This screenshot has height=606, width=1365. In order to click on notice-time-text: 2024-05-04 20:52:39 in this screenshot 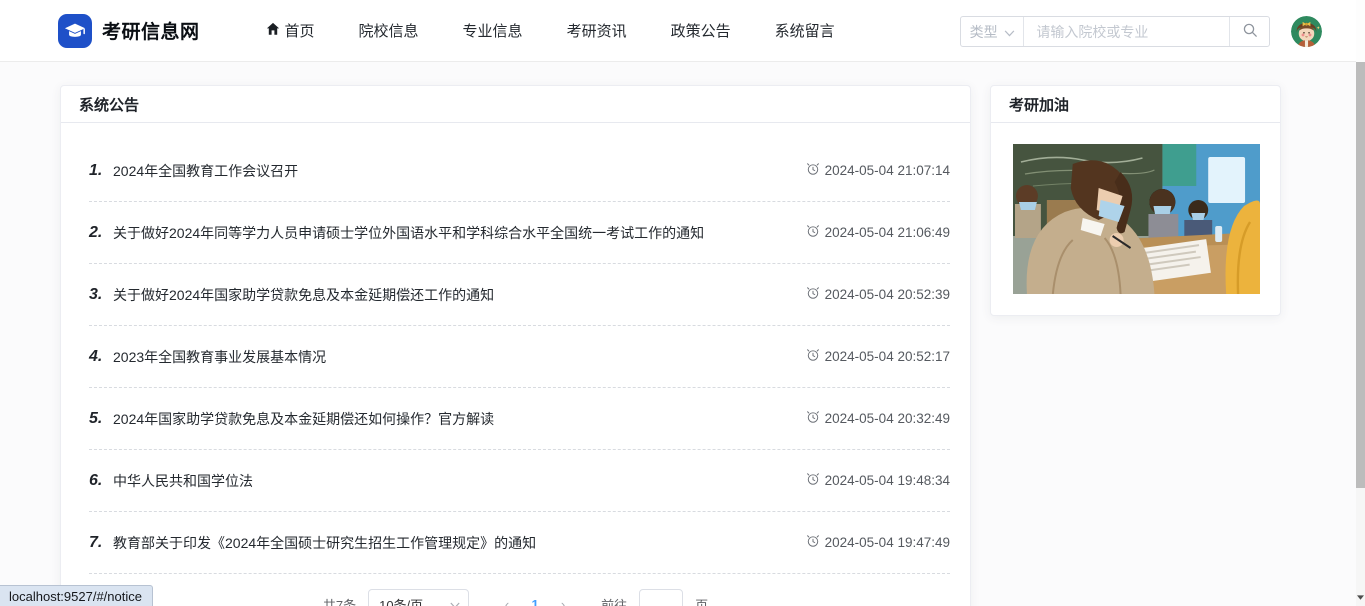, I will do `click(887, 294)`.